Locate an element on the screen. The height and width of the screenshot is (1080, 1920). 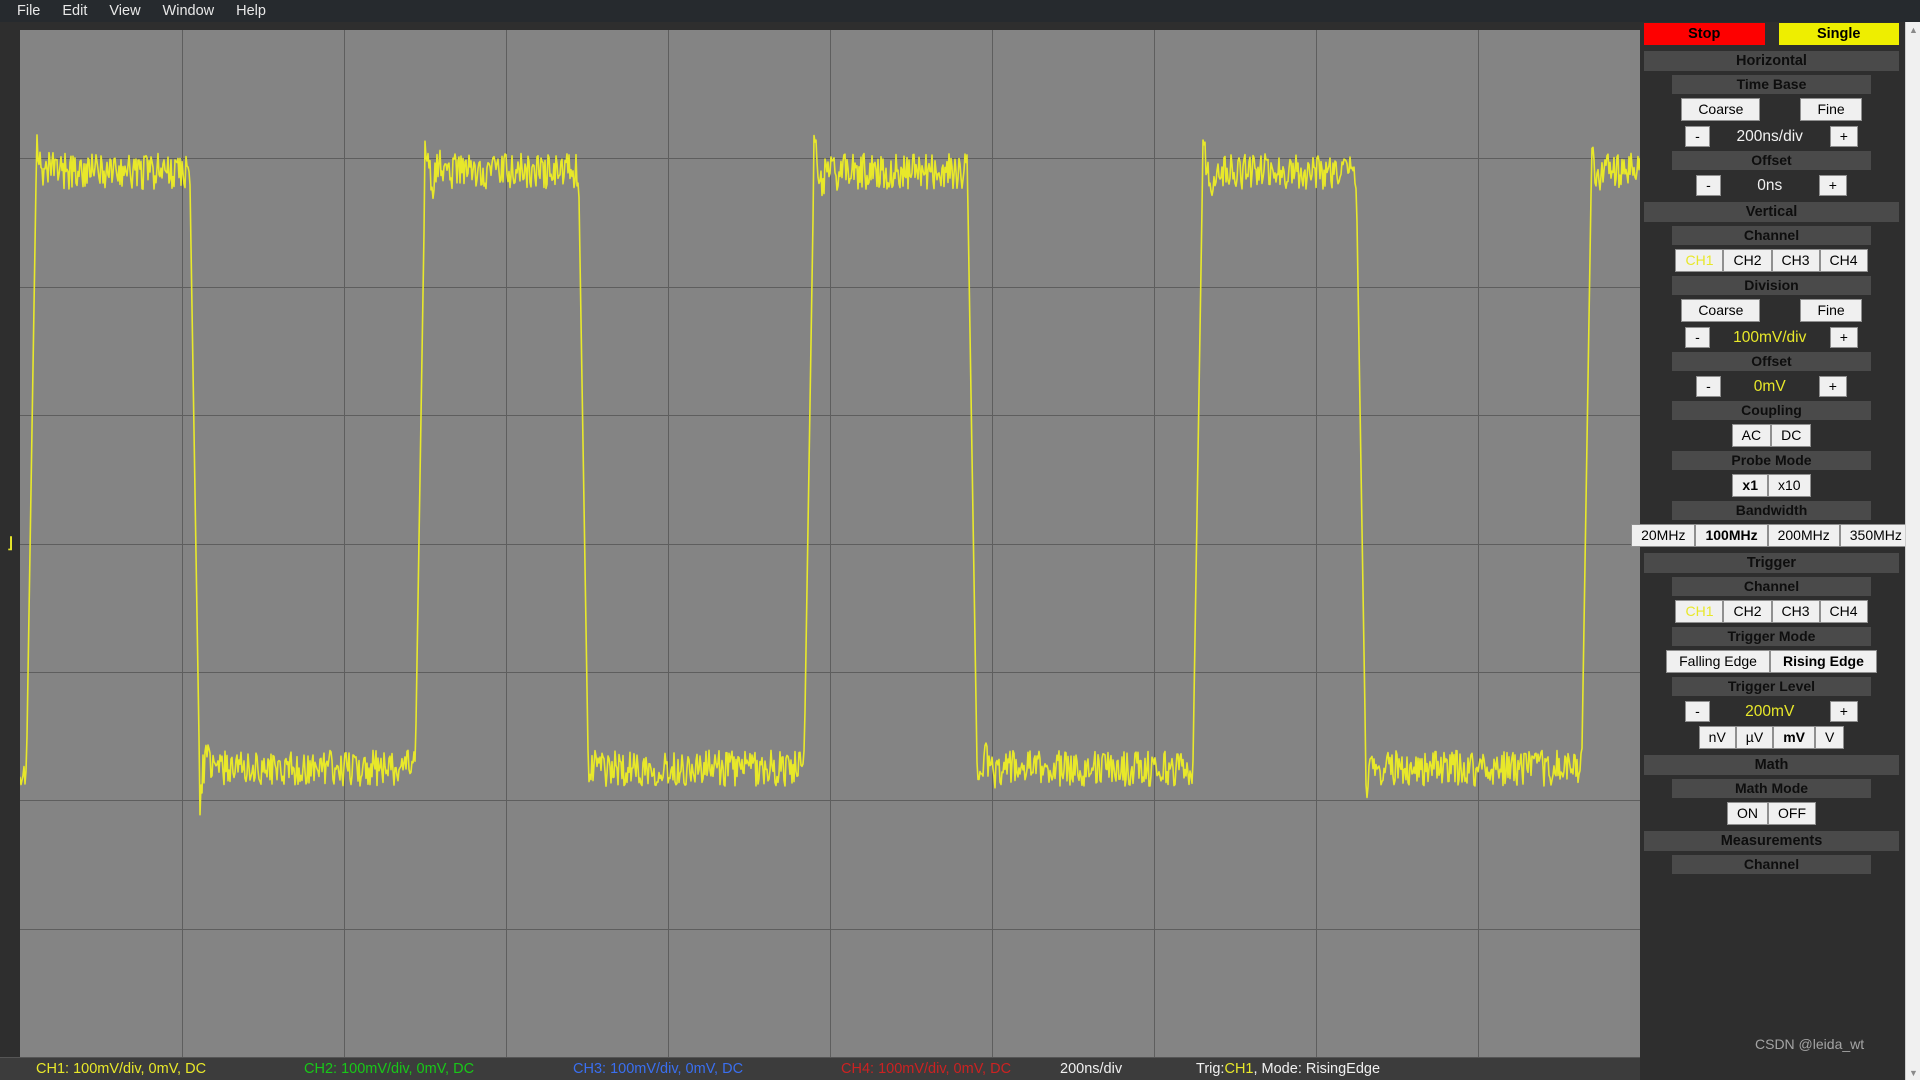
probe-x10-button: x10 is located at coordinates (1789, 485).